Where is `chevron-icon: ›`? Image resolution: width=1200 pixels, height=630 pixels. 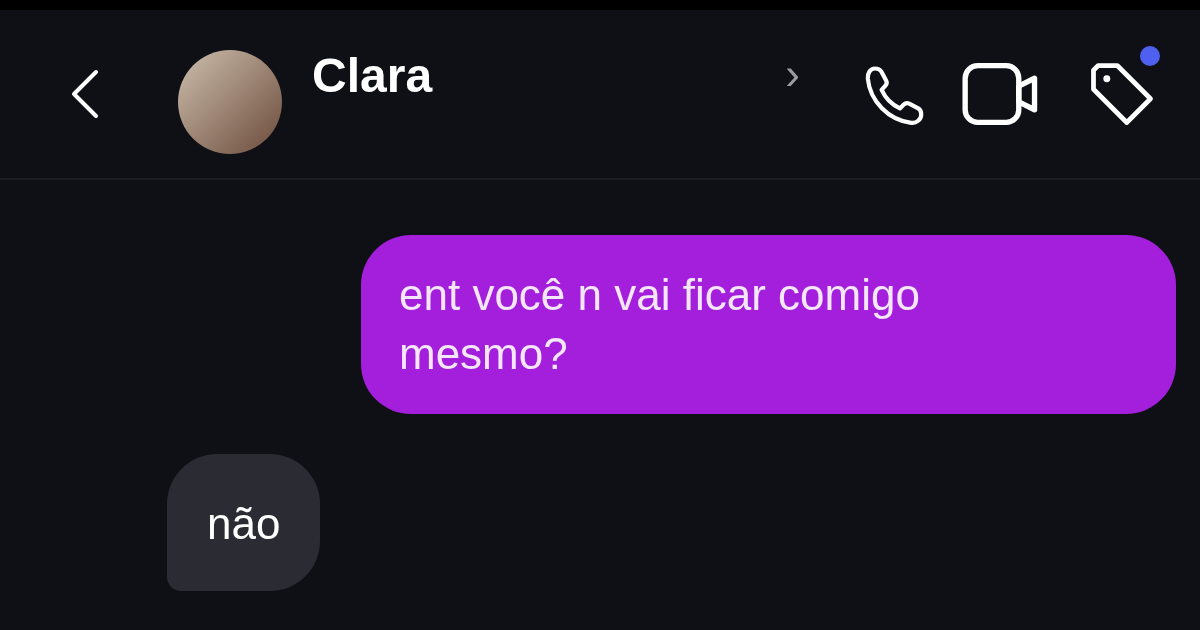
chevron-icon: › is located at coordinates (792, 74).